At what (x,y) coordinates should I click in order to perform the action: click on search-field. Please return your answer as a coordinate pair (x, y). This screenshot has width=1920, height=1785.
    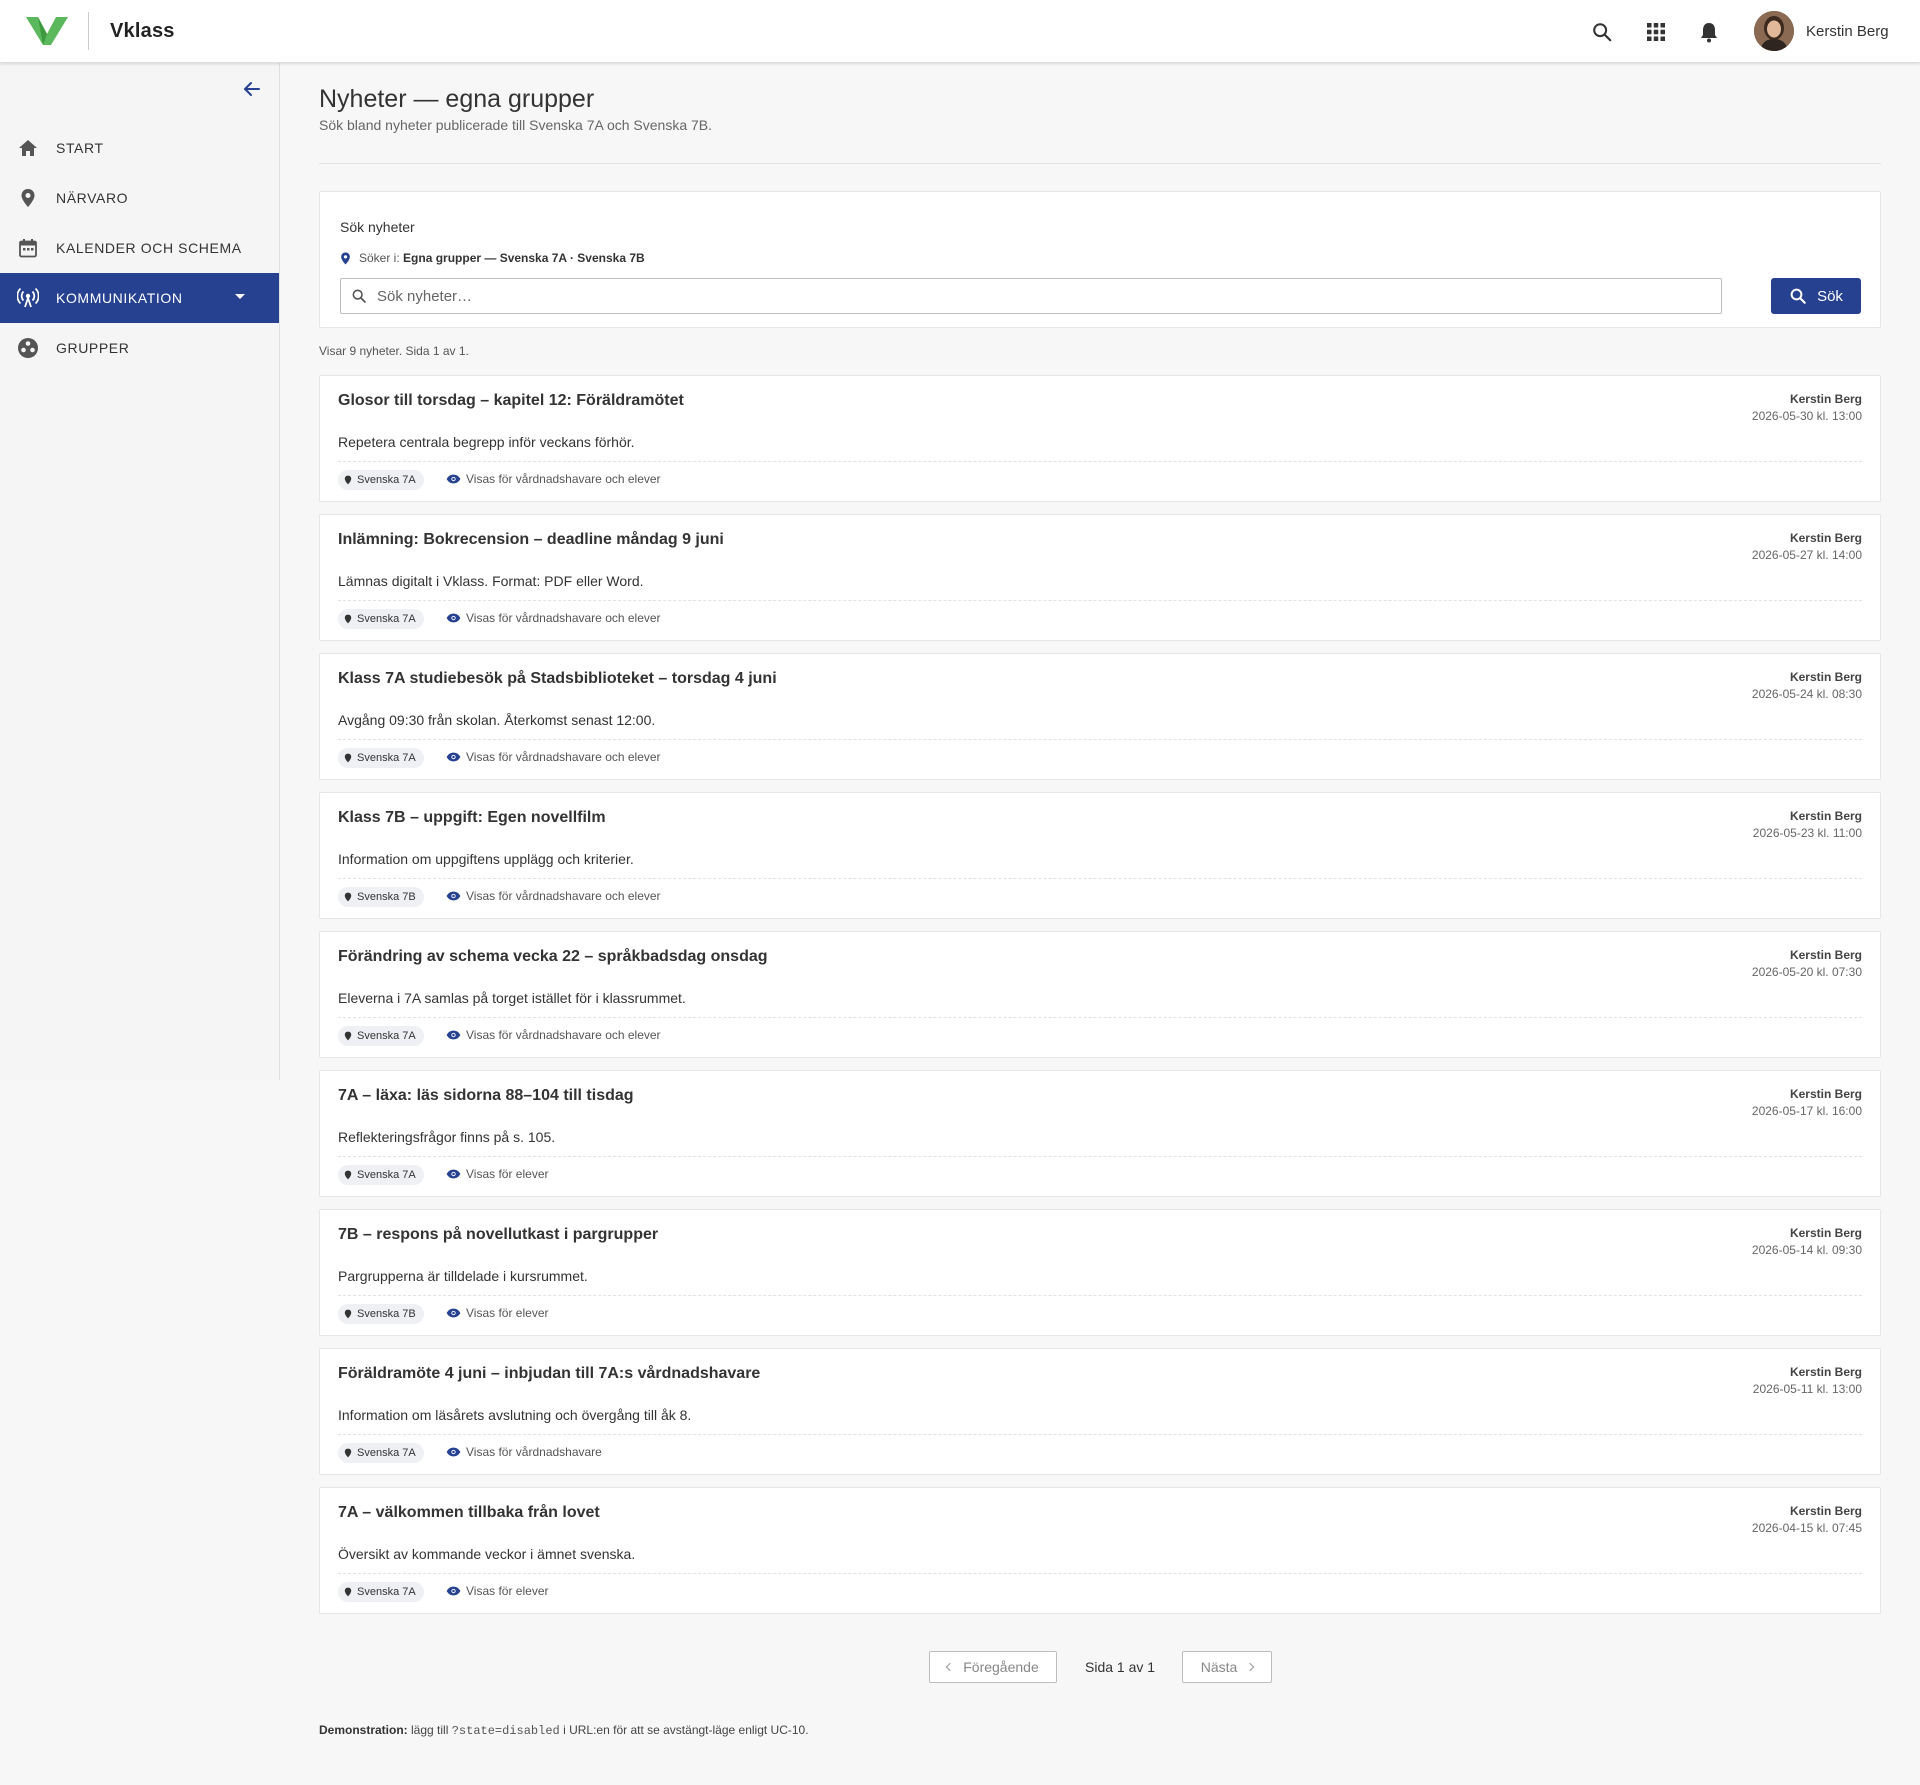
    Looking at the image, I should click on (1031, 296).